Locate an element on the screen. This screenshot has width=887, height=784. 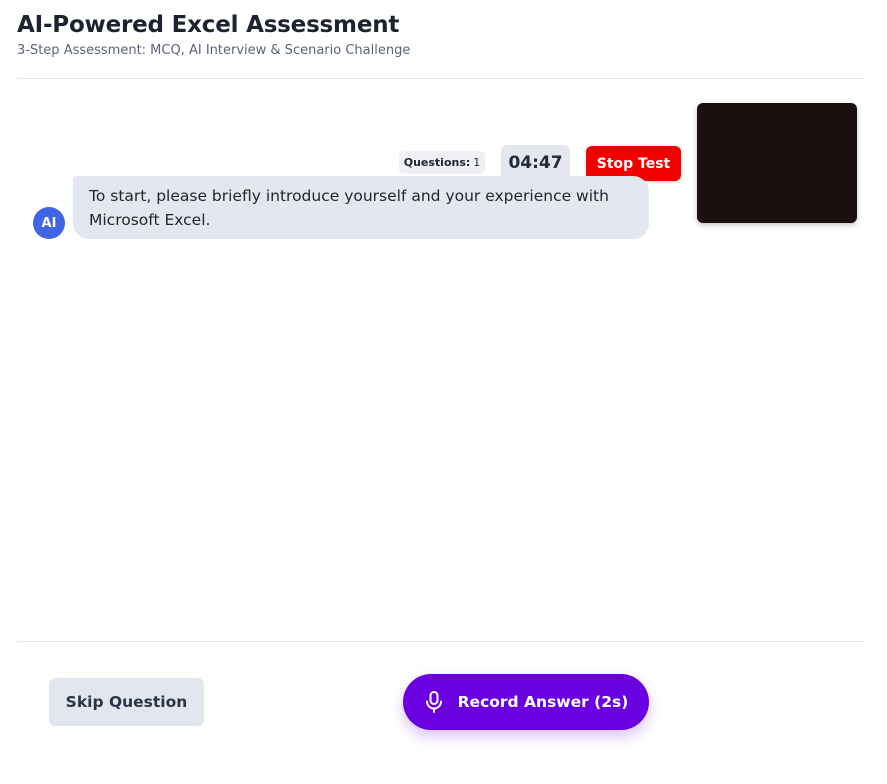
questions-label: Questions: is located at coordinates (437, 162).